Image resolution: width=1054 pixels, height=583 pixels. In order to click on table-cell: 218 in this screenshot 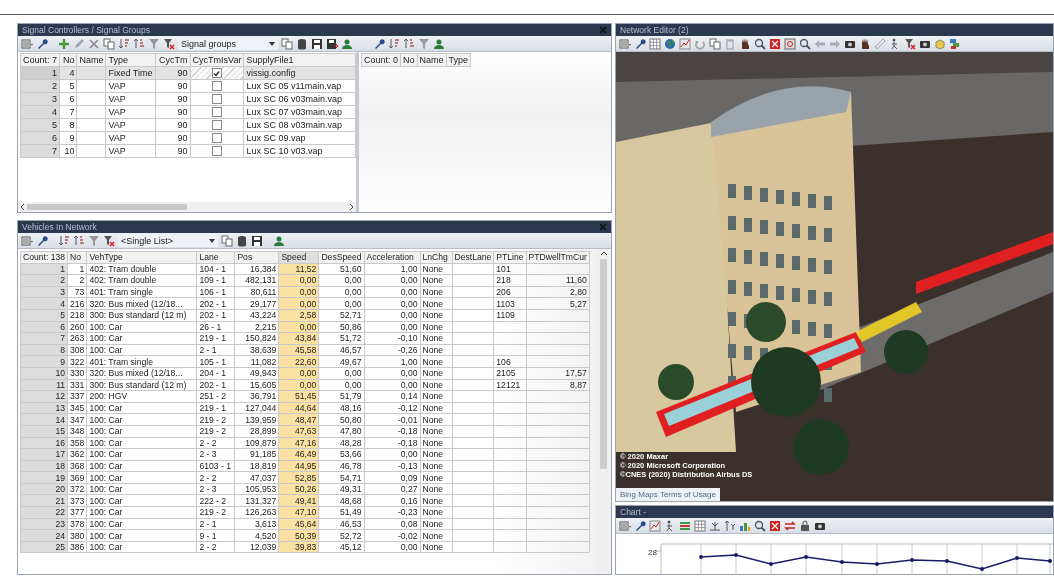, I will do `click(77, 315)`.